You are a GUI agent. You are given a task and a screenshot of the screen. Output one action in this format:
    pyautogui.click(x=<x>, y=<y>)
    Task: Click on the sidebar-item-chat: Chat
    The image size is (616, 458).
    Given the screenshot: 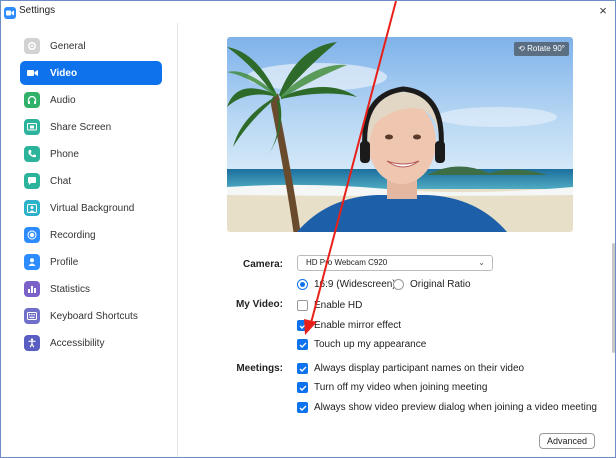 What is the action you would take?
    pyautogui.click(x=91, y=181)
    